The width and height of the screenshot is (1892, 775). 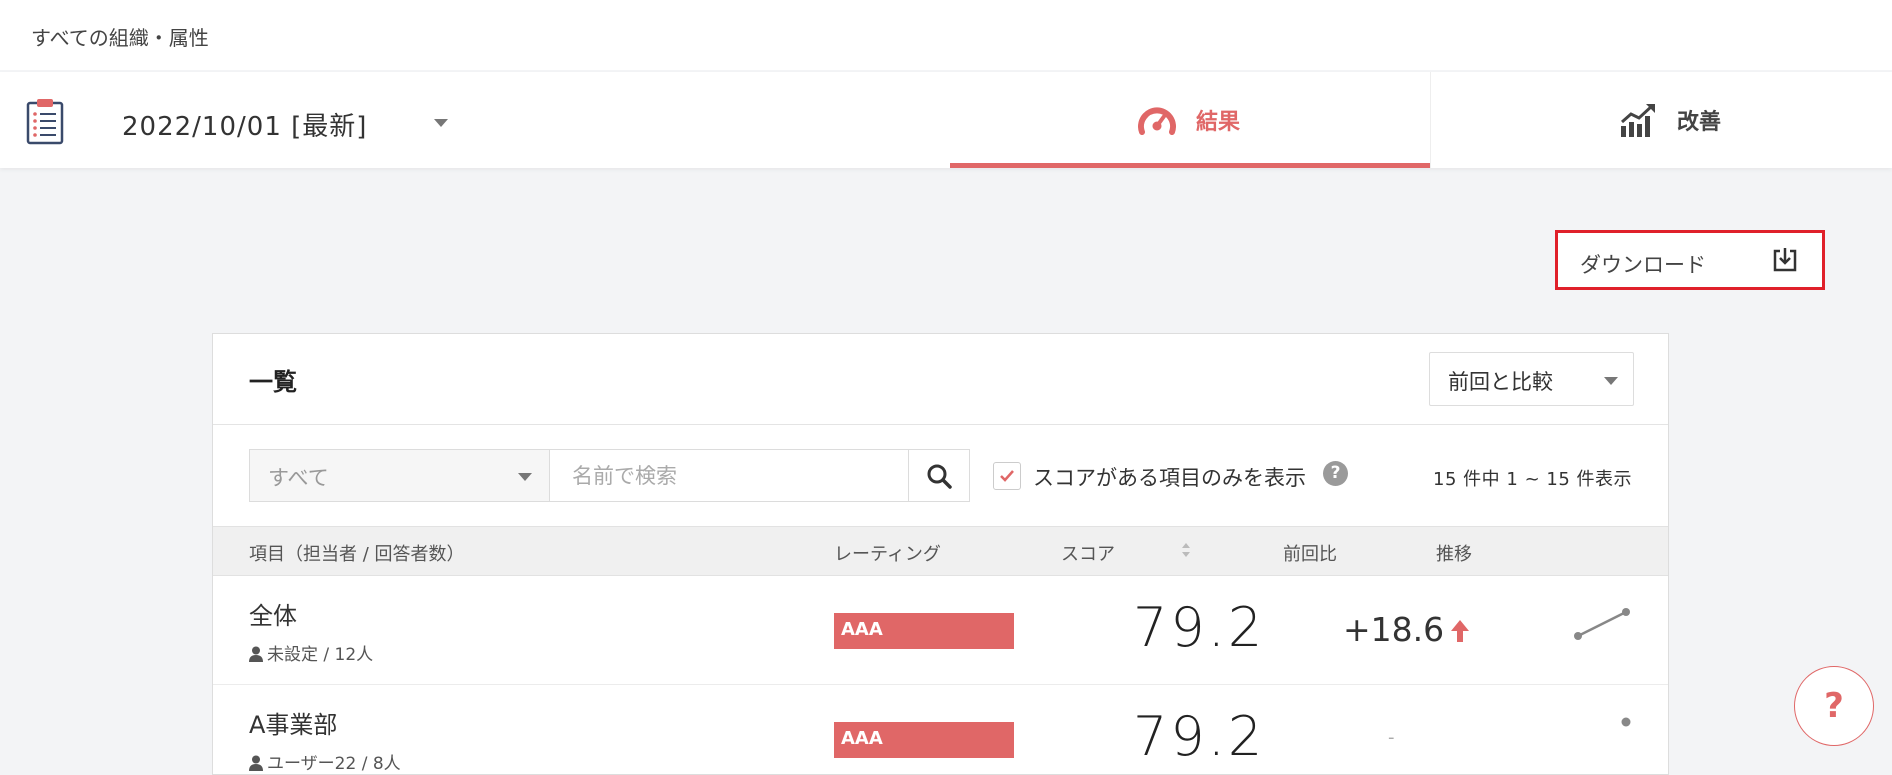 I want to click on help-button: ?, so click(x=1834, y=706).